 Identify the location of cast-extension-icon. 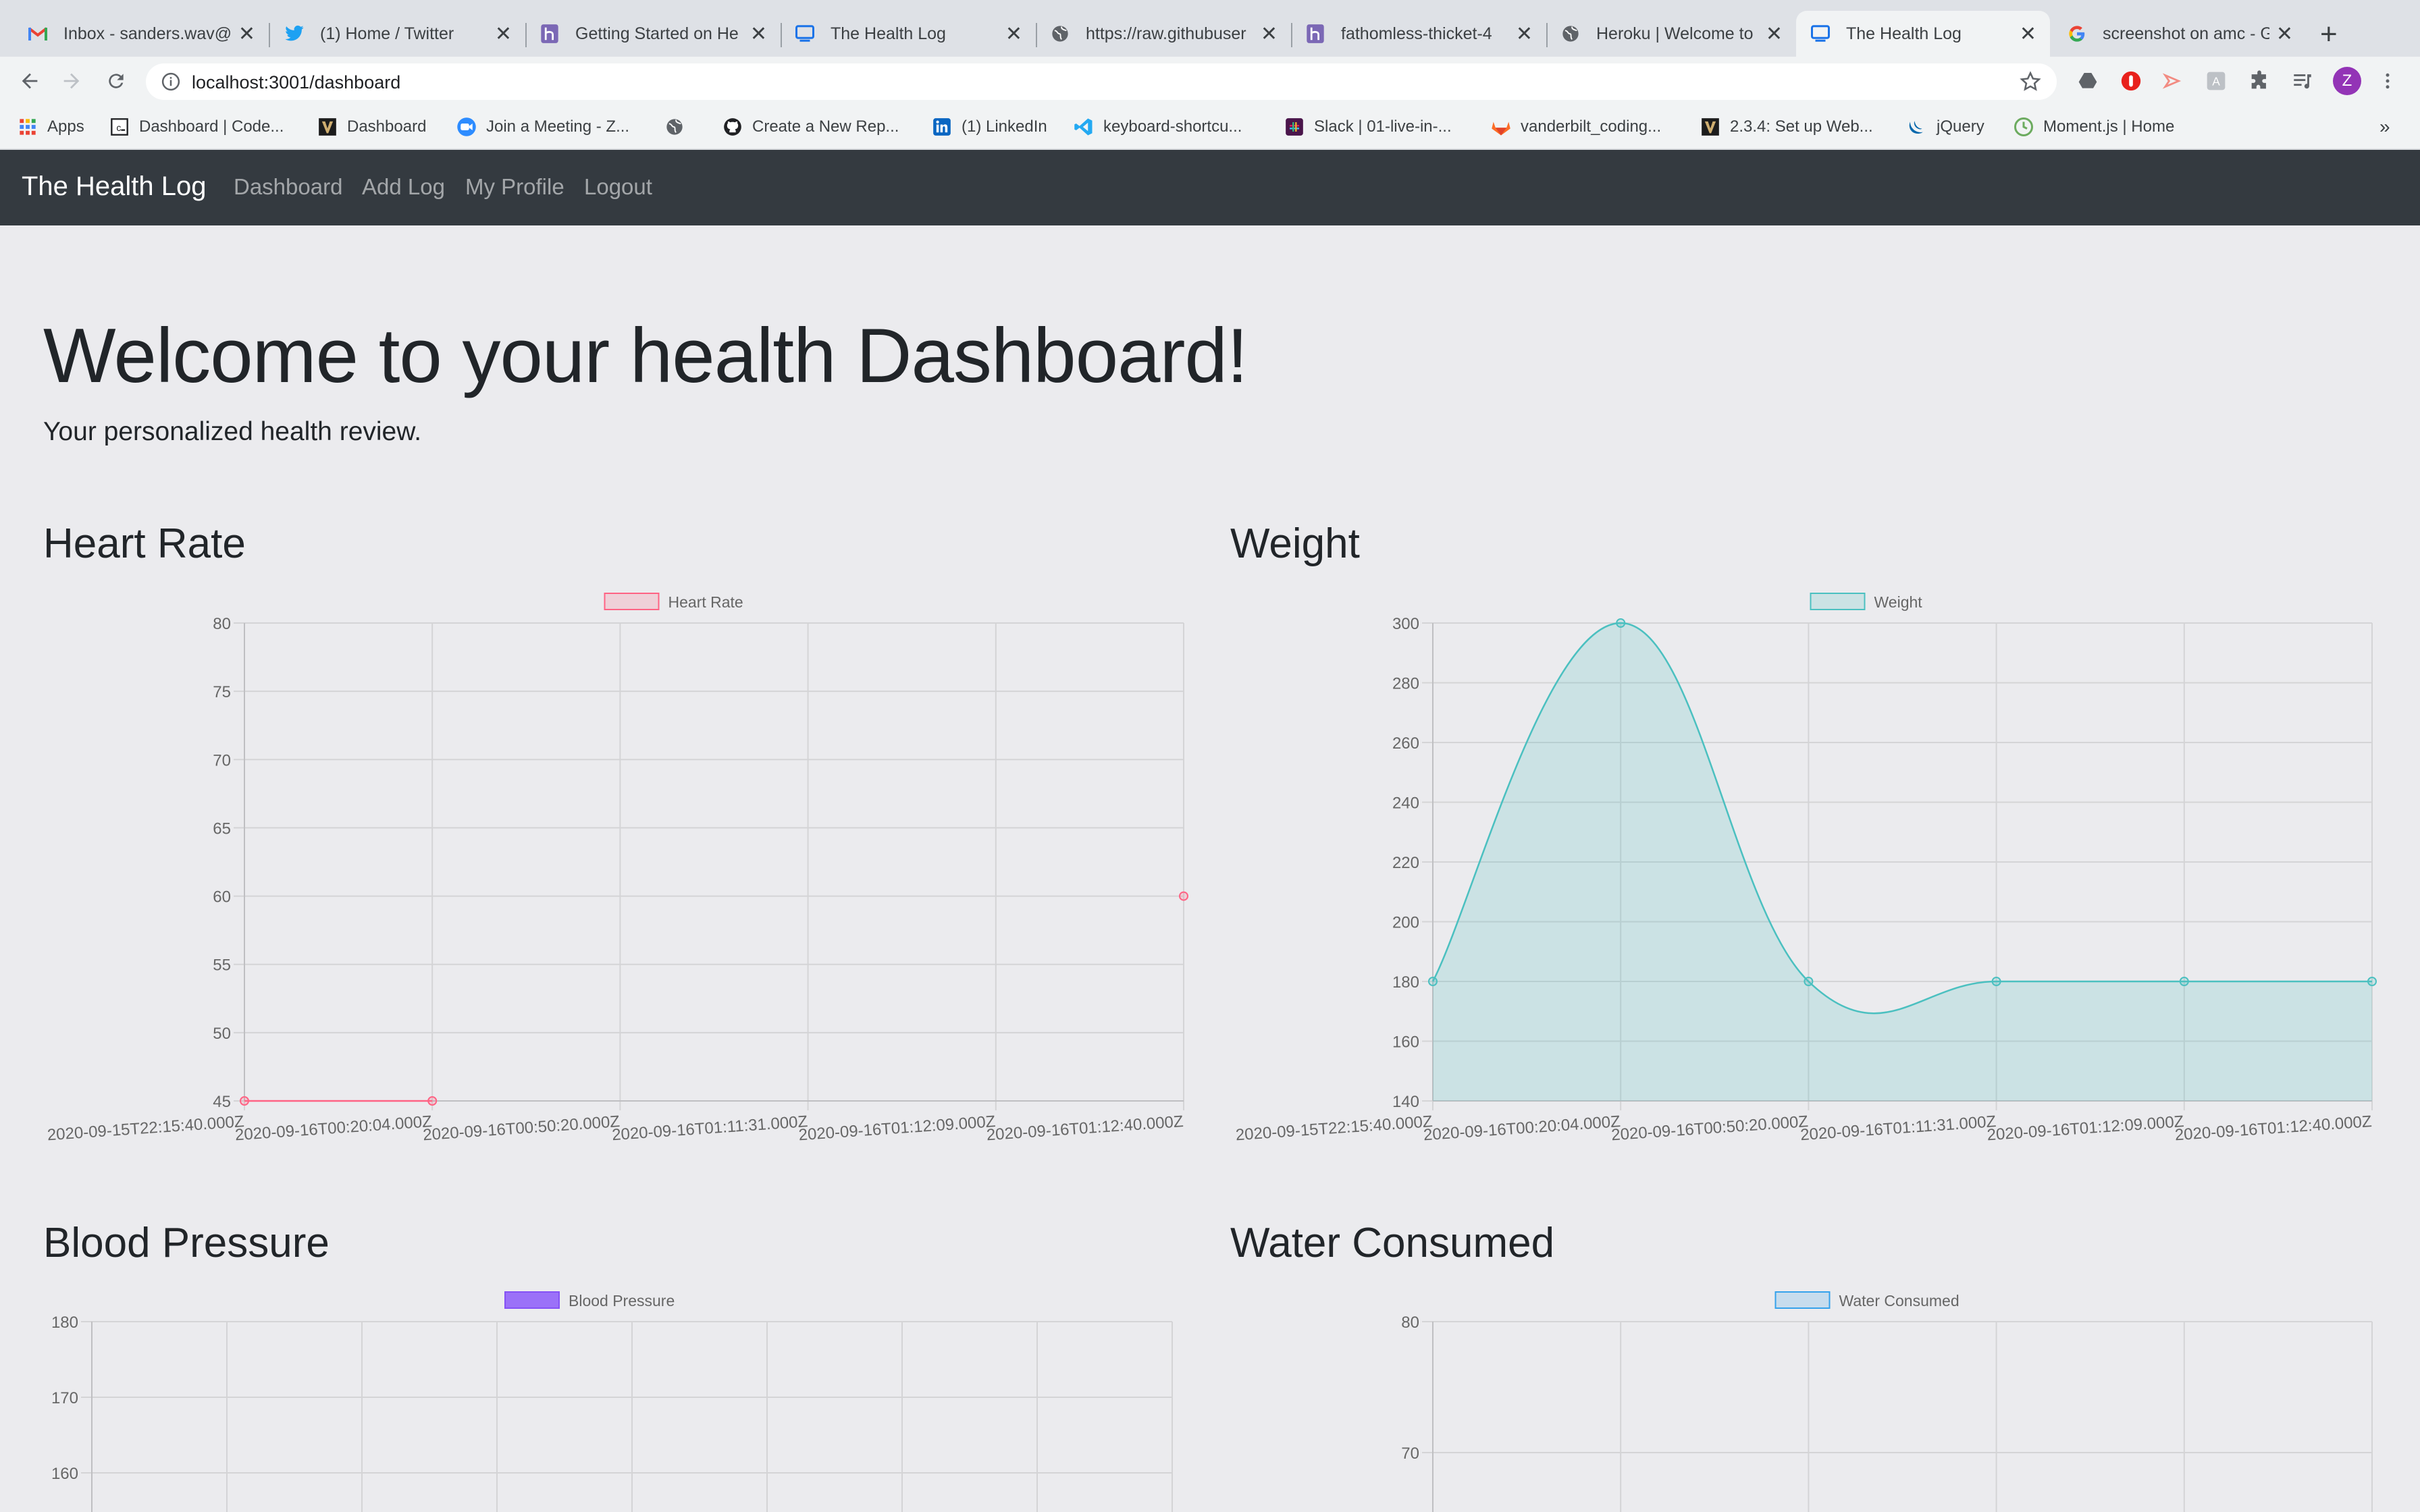
(2173, 81).